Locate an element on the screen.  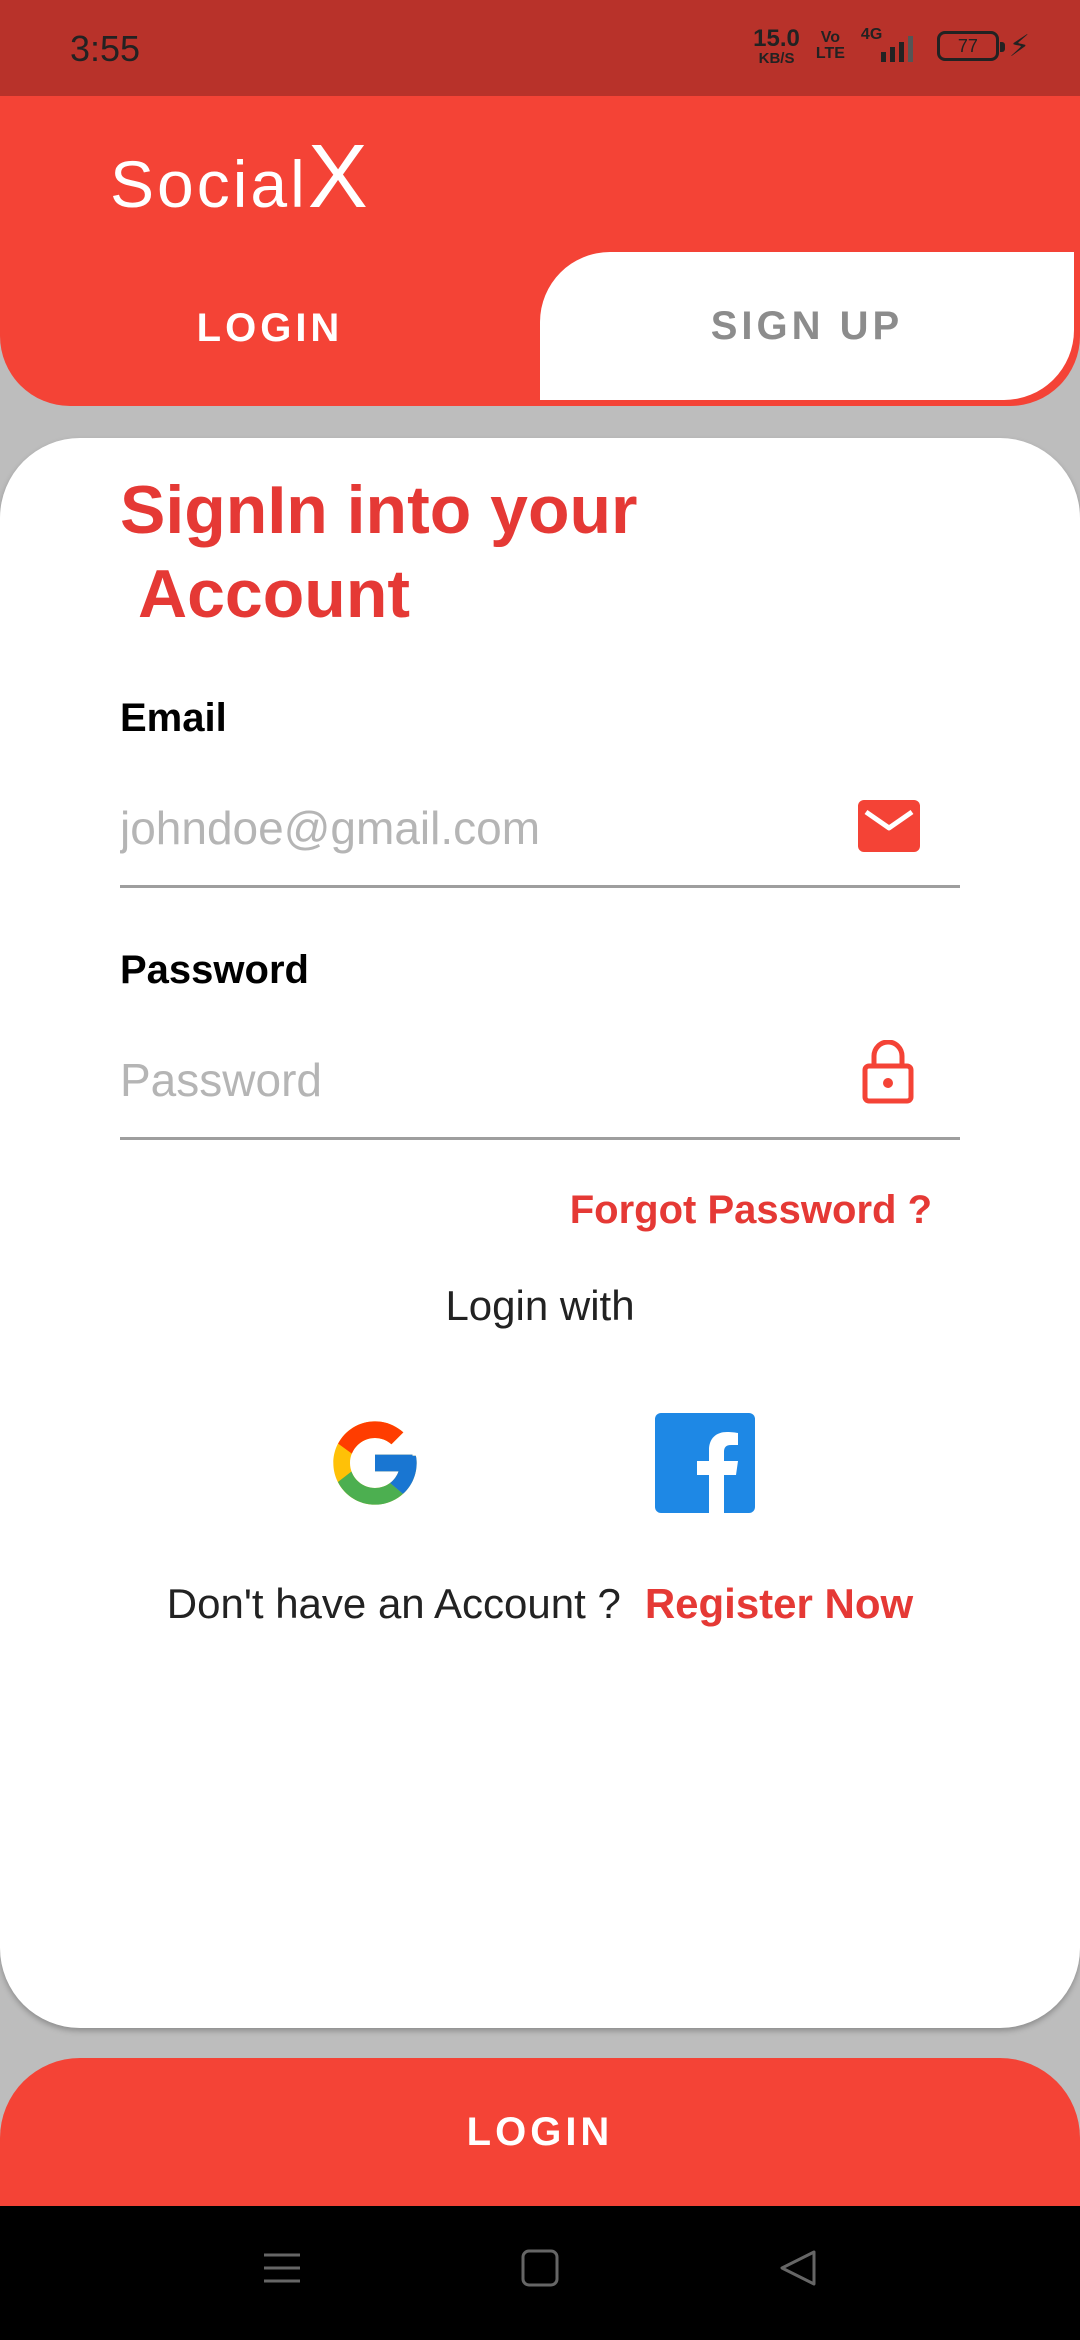
net-speed: 15.0 KB/S is located at coordinates (776, 45).